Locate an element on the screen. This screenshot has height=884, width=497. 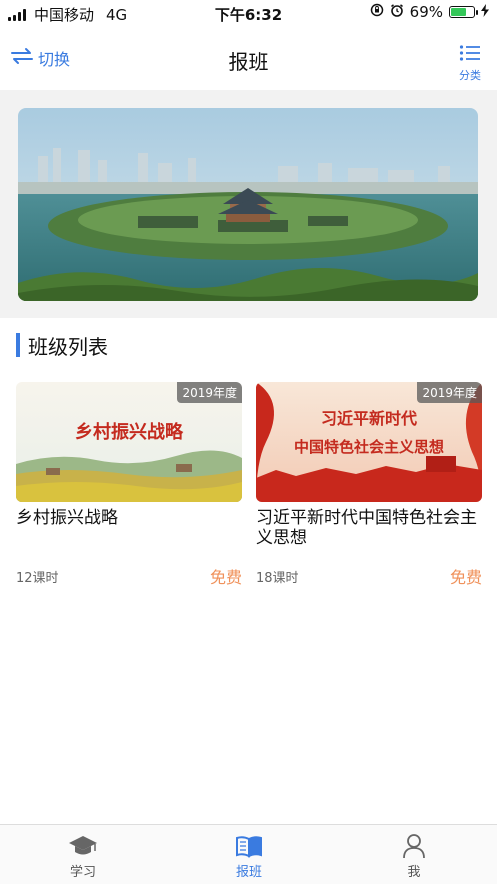
status-bar: 中国移动 4G 下午6:32 69% is located at coordinates (248, 13).